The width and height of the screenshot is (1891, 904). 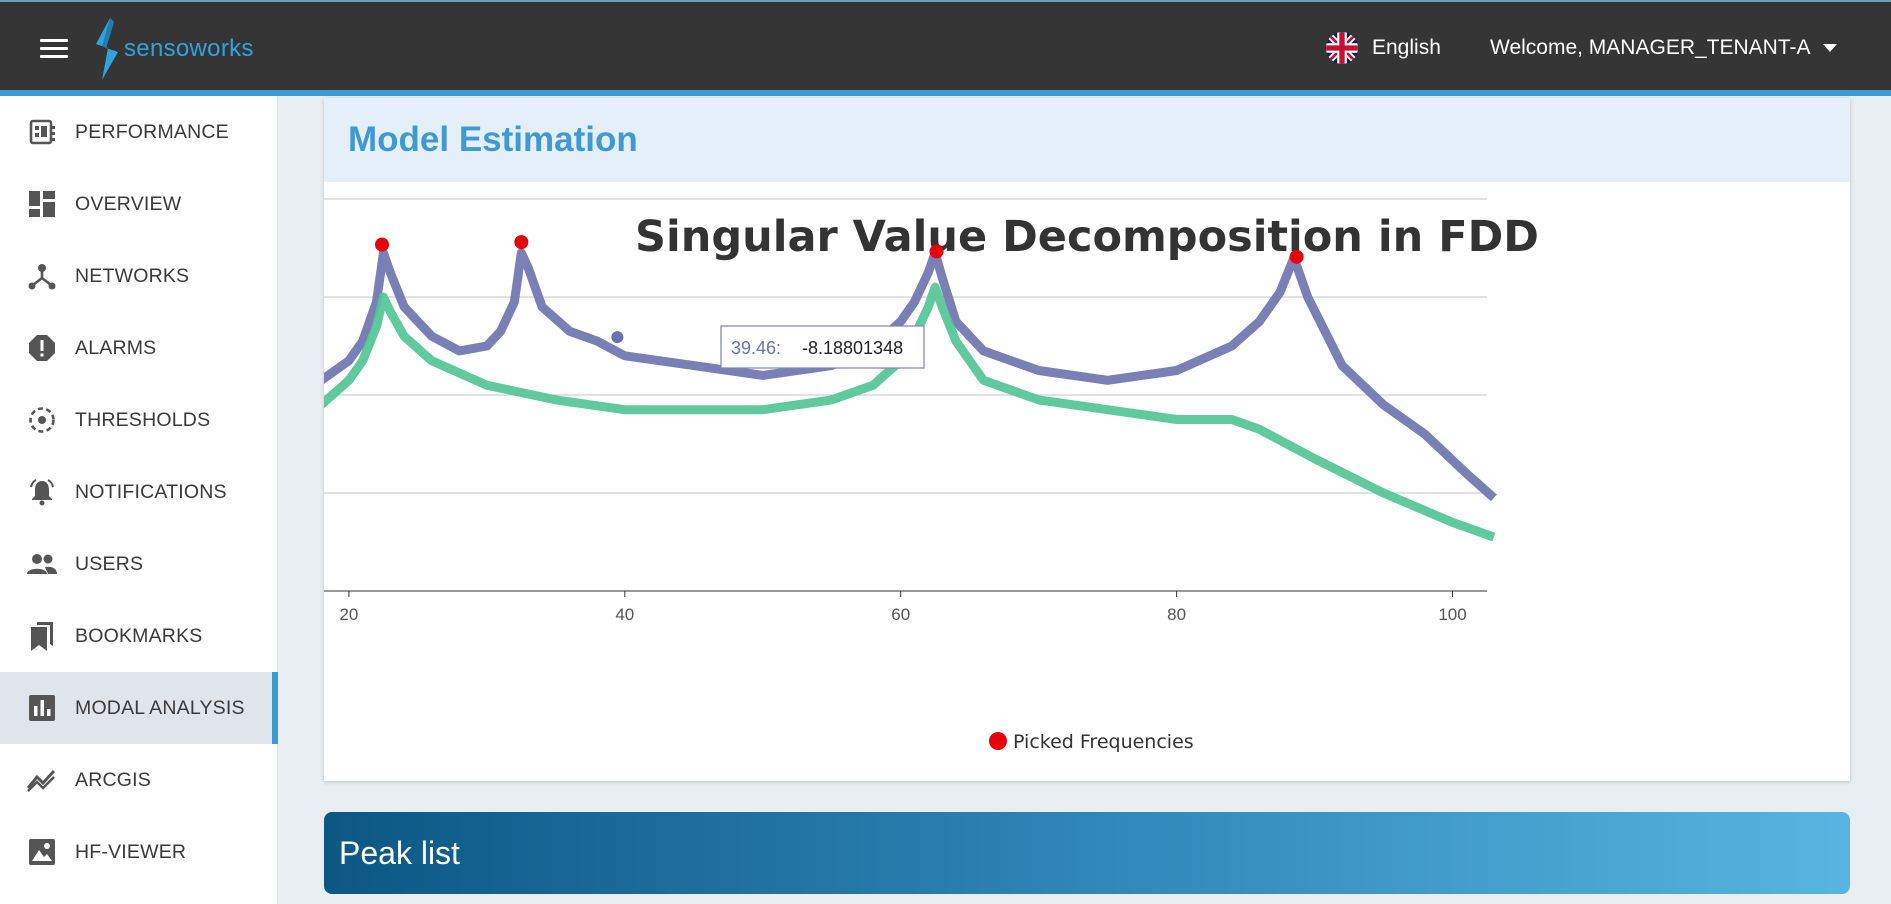 I want to click on brand-logo: sensoworks, so click(x=173, y=49).